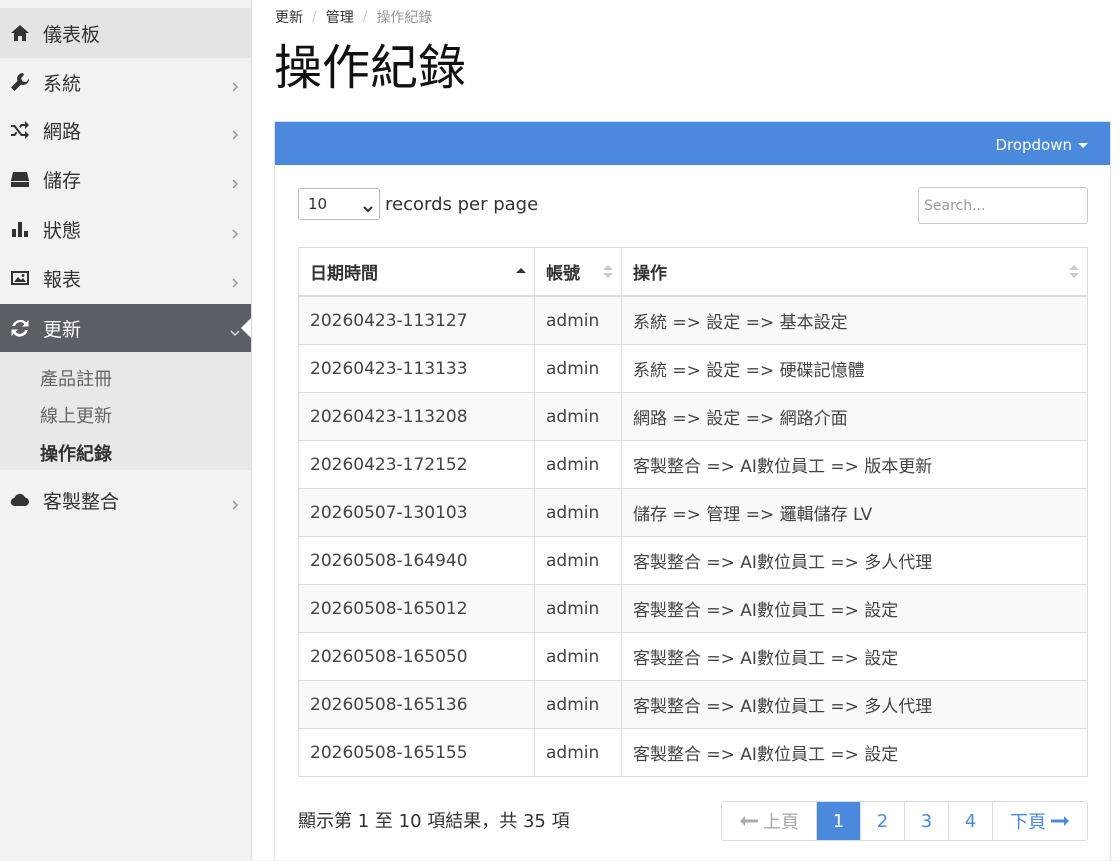 The width and height of the screenshot is (1120, 861). I want to click on wrench-icon, so click(20, 82).